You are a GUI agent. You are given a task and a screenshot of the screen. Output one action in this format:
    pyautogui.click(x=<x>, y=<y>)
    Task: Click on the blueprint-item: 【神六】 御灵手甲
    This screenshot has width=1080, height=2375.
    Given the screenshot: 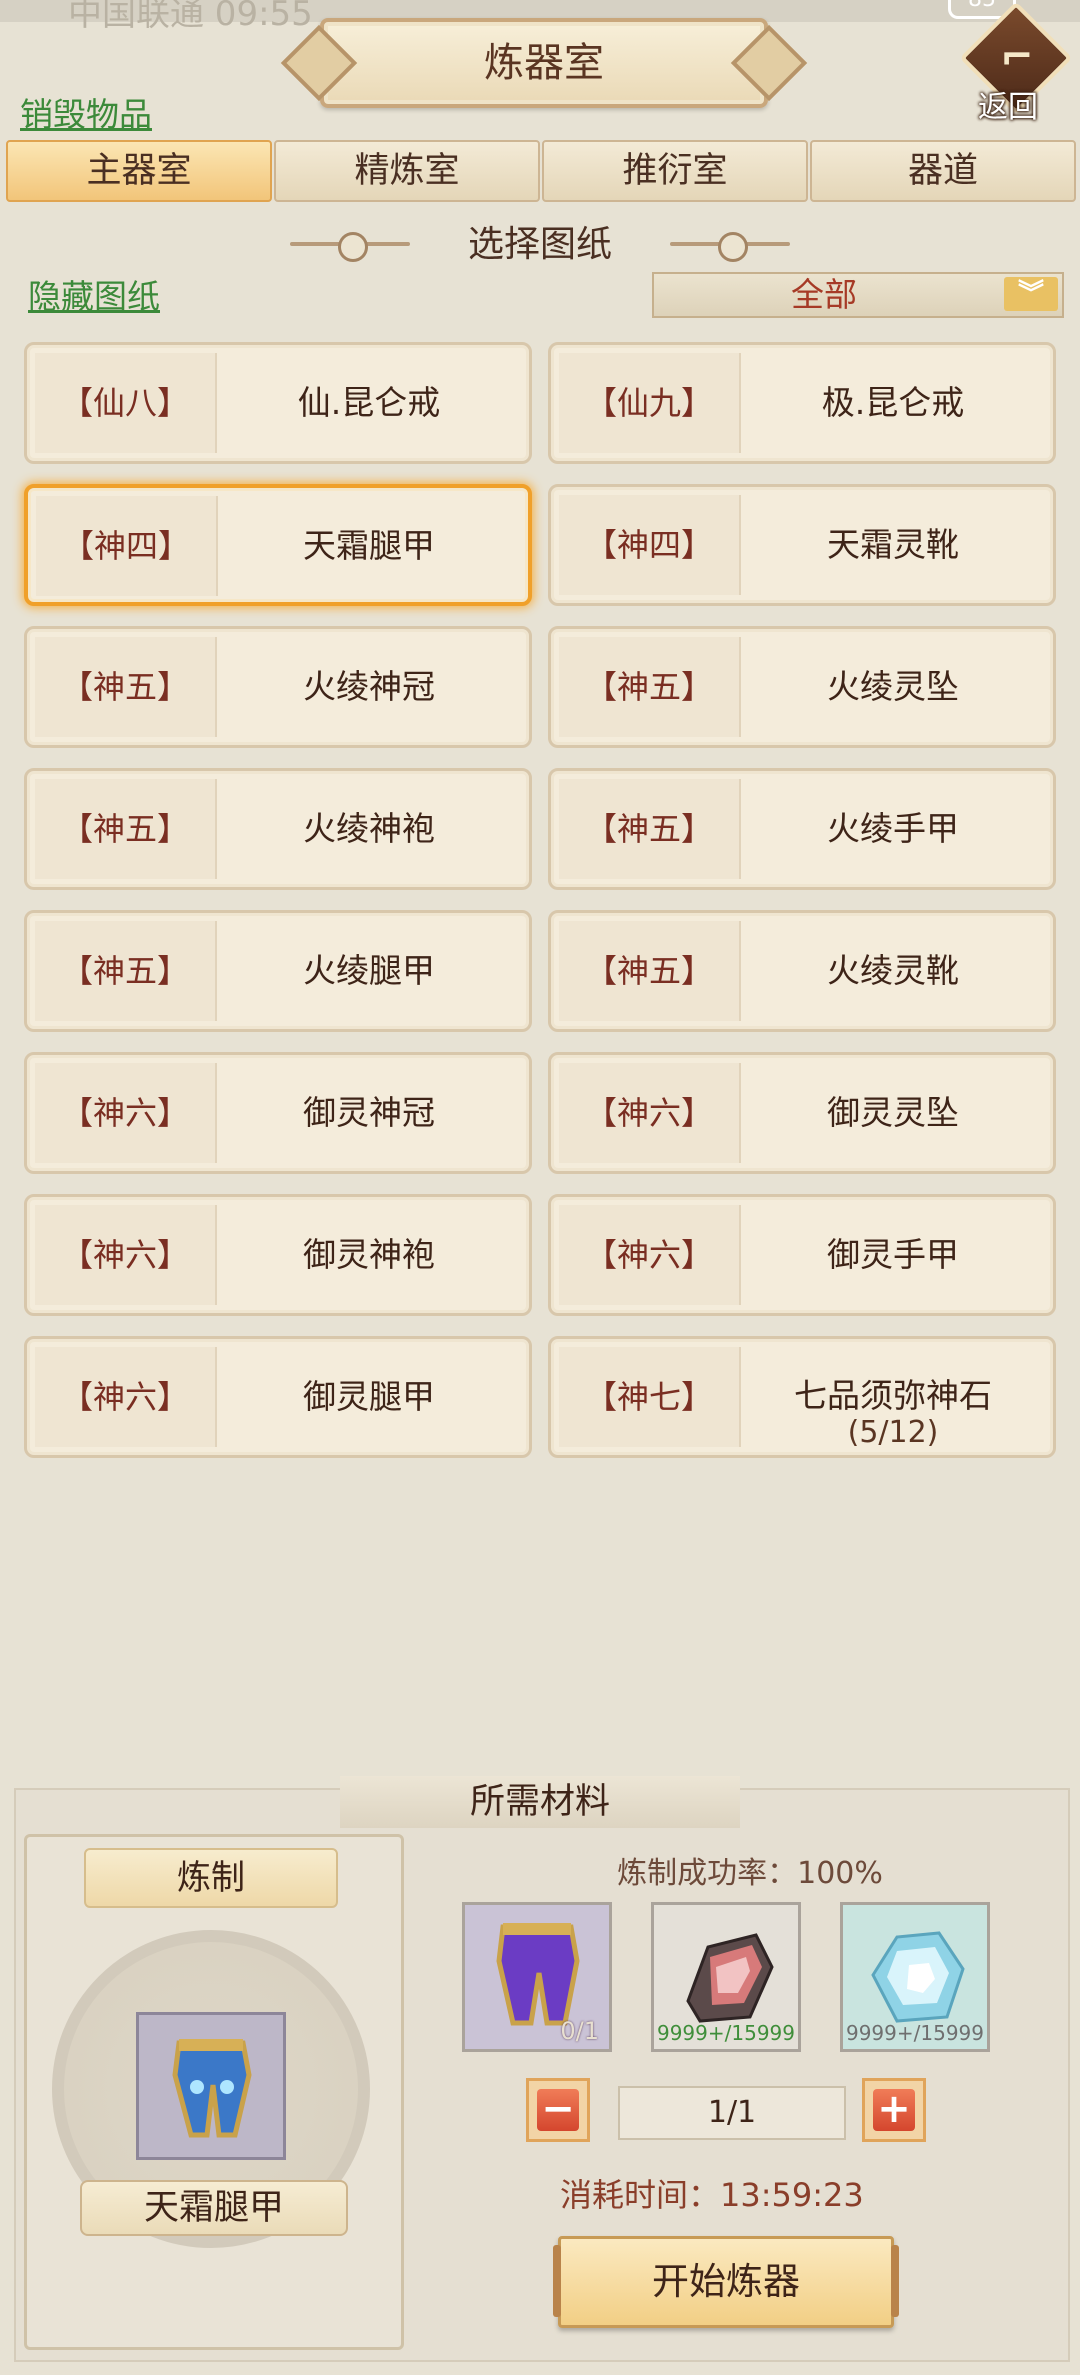 What is the action you would take?
    pyautogui.click(x=802, y=1255)
    